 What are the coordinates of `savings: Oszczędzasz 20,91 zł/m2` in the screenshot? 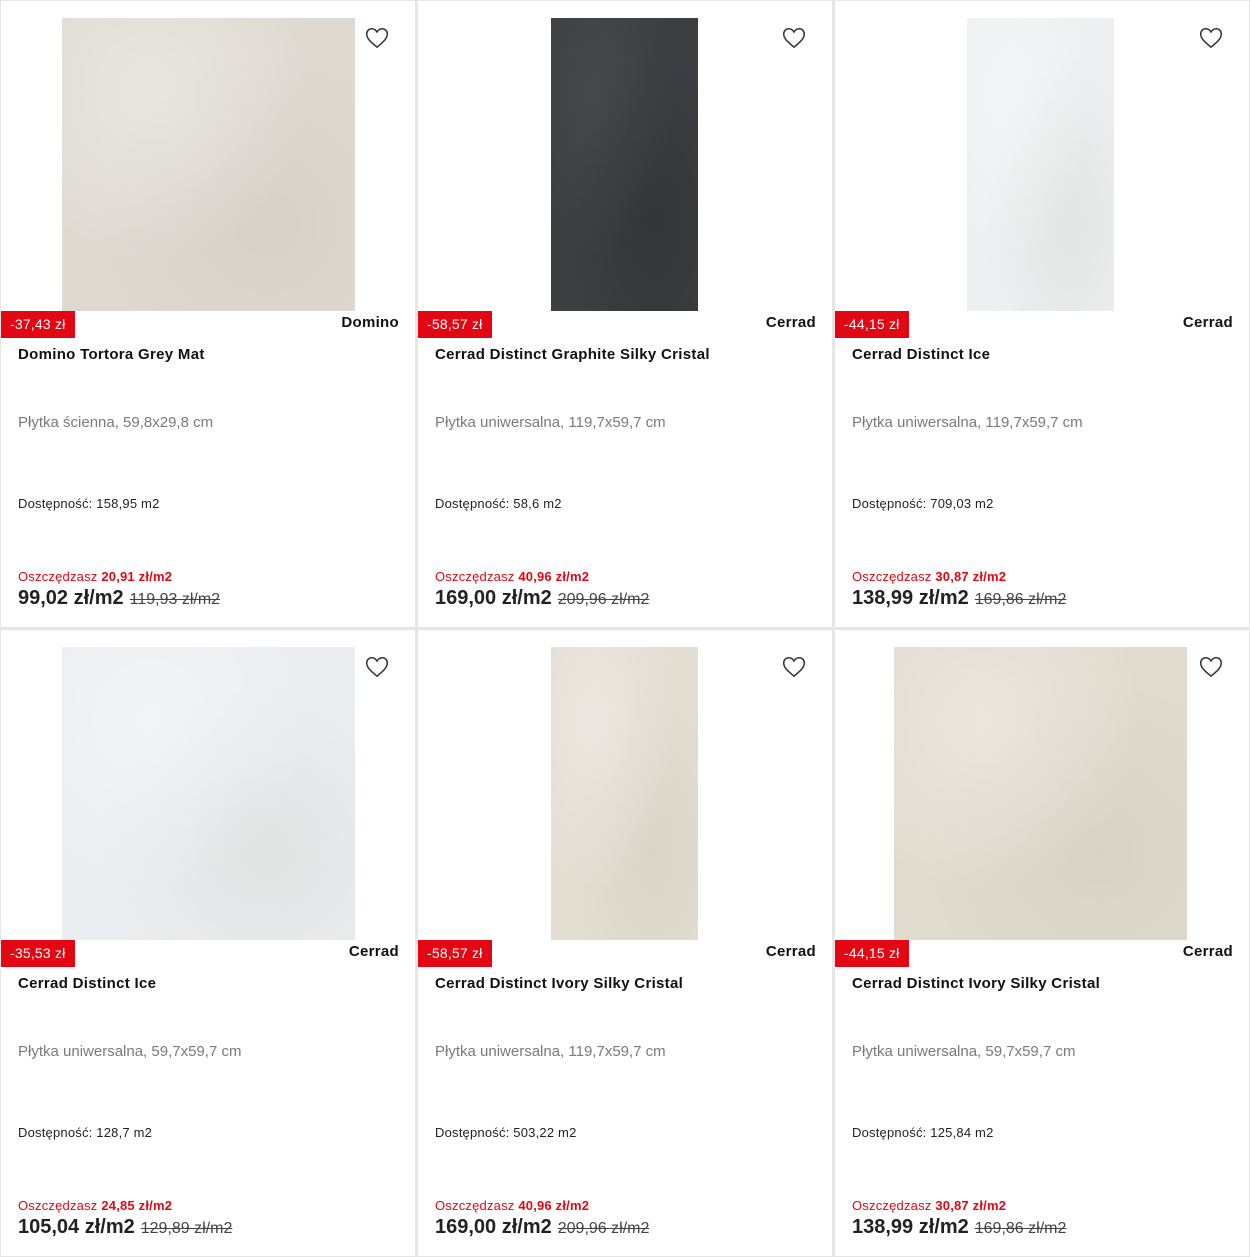 It's located at (95, 576).